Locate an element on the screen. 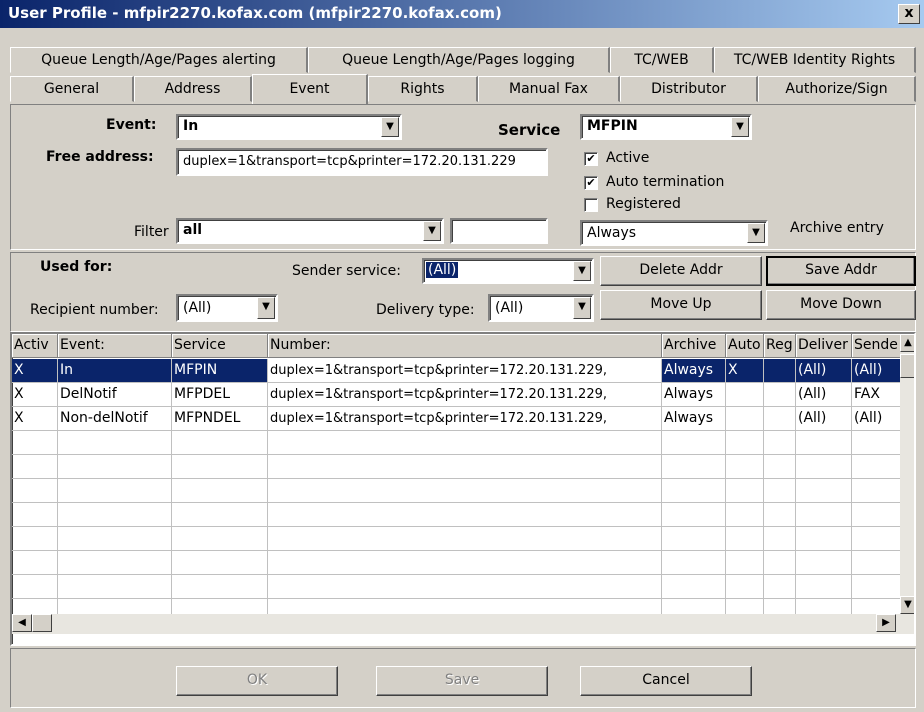 This screenshot has width=924, height=712. cell-sender: FAX is located at coordinates (877, 395).